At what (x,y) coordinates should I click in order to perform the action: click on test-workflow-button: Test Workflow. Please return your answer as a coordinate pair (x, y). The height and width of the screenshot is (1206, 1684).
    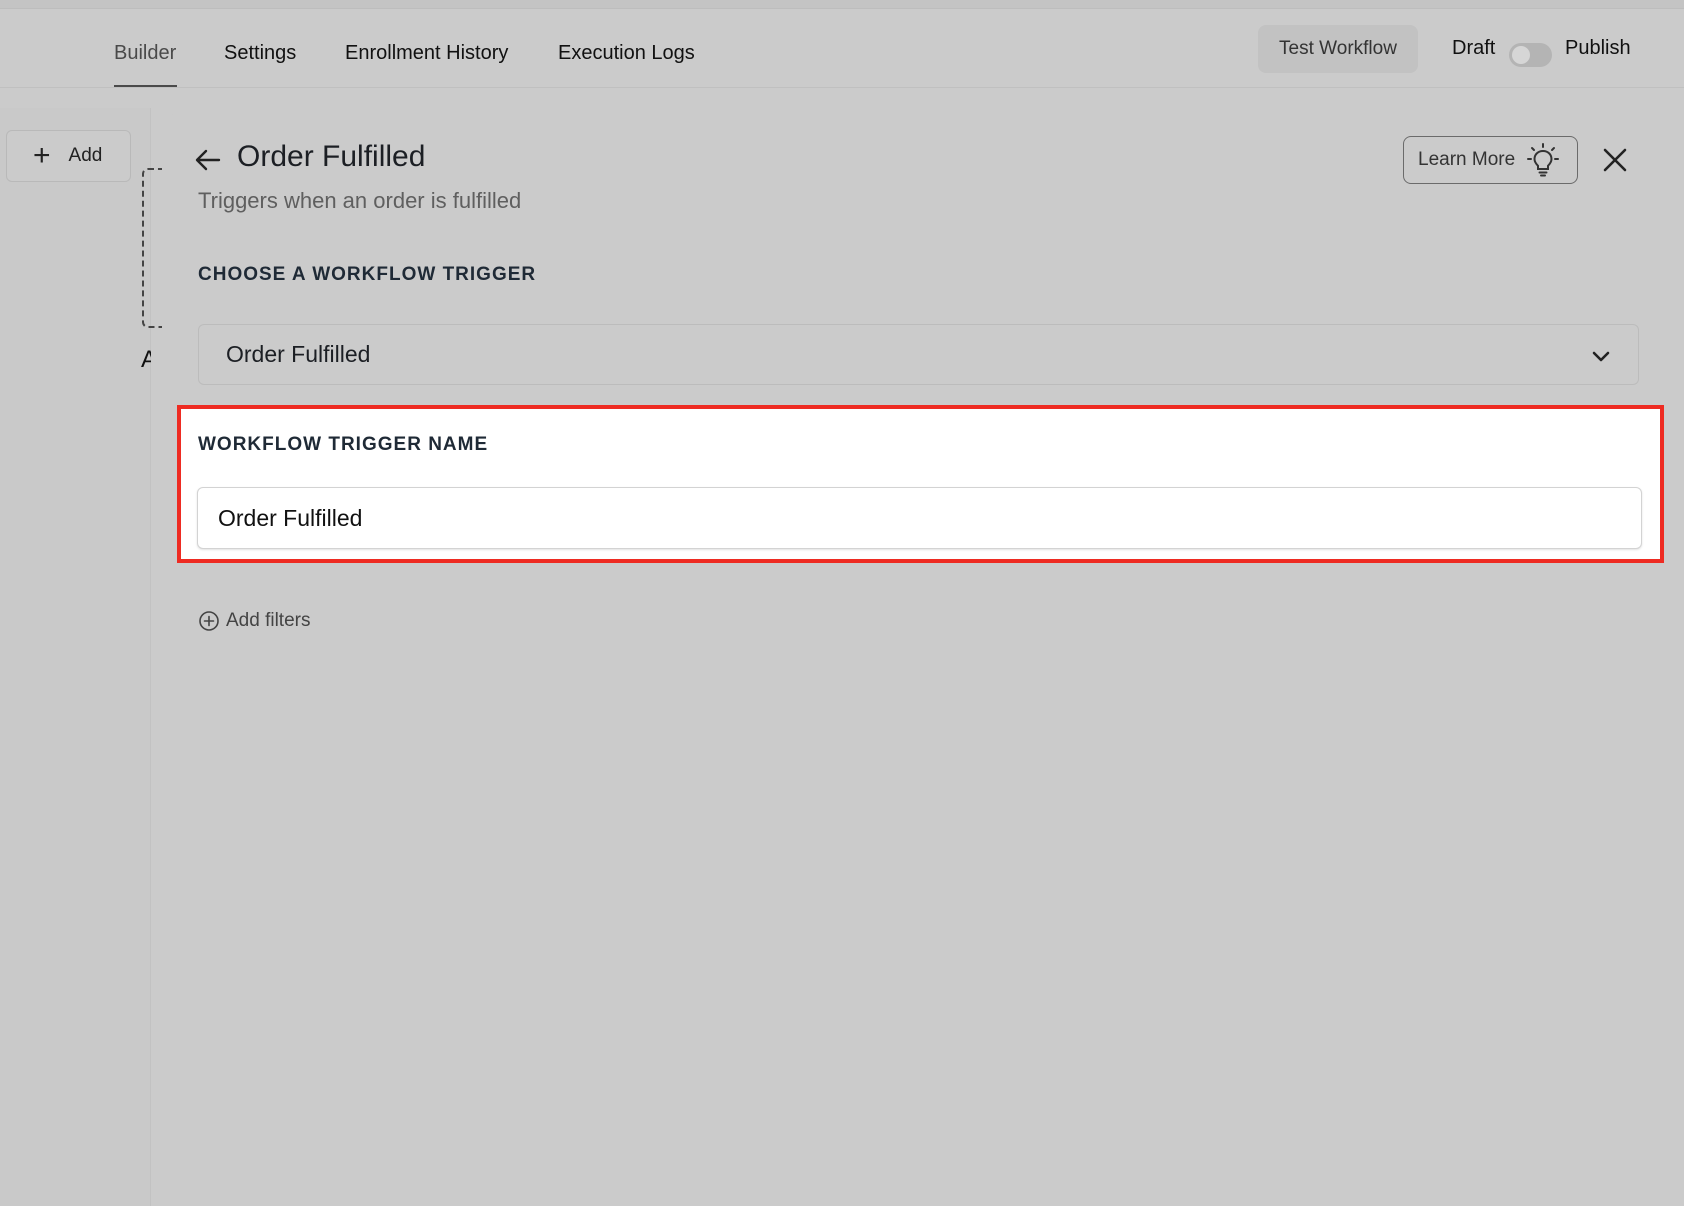
    Looking at the image, I should click on (1338, 49).